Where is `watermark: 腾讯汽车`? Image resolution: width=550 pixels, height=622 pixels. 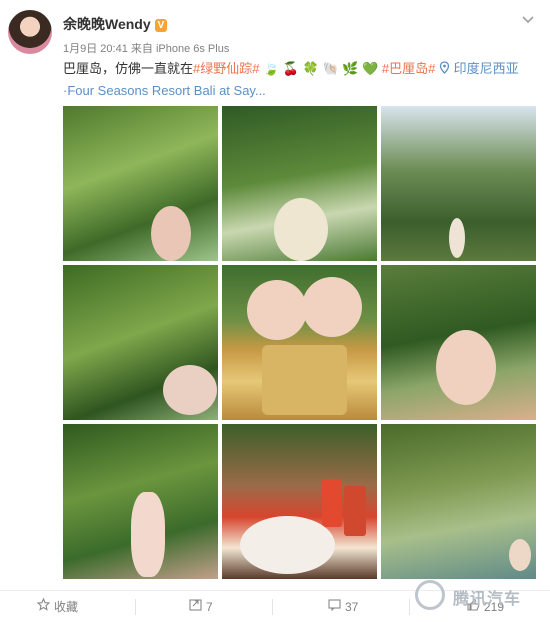 watermark: 腾讯汽车 is located at coordinates (482, 596).